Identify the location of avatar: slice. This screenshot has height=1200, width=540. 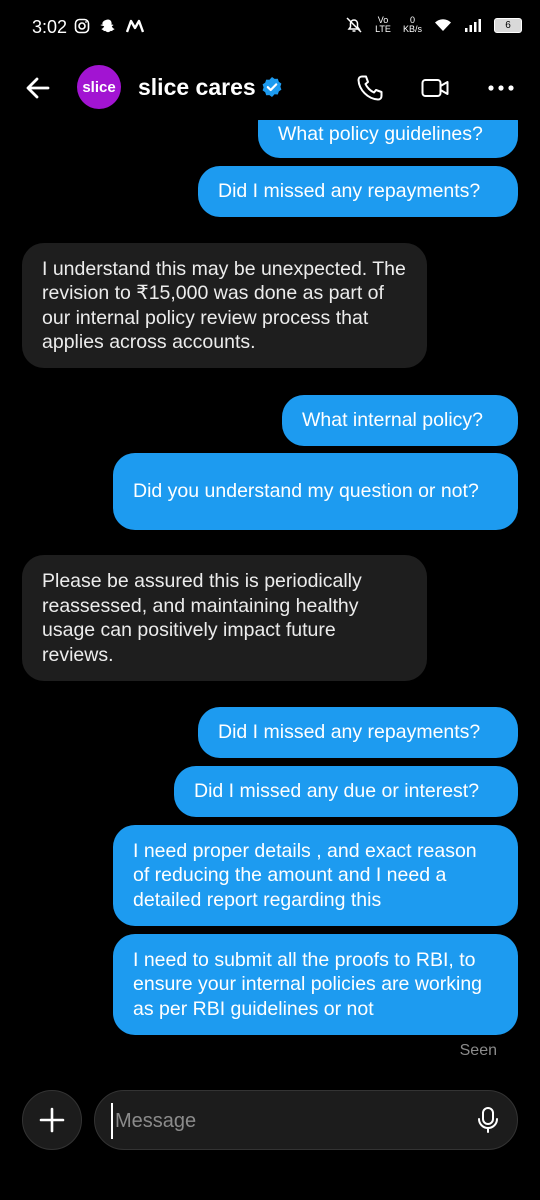
(99, 87).